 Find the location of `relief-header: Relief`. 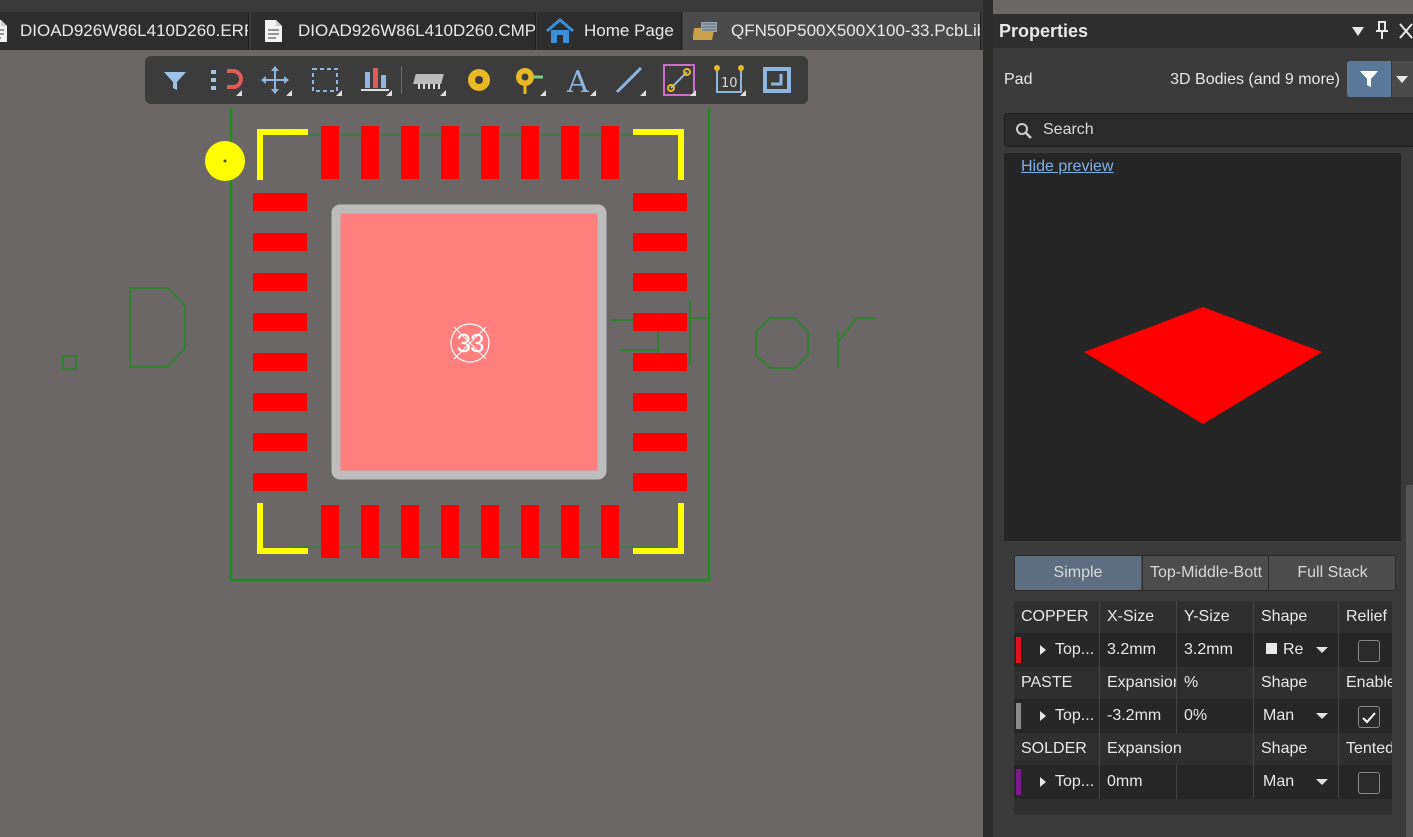

relief-header: Relief is located at coordinates (1365, 617).